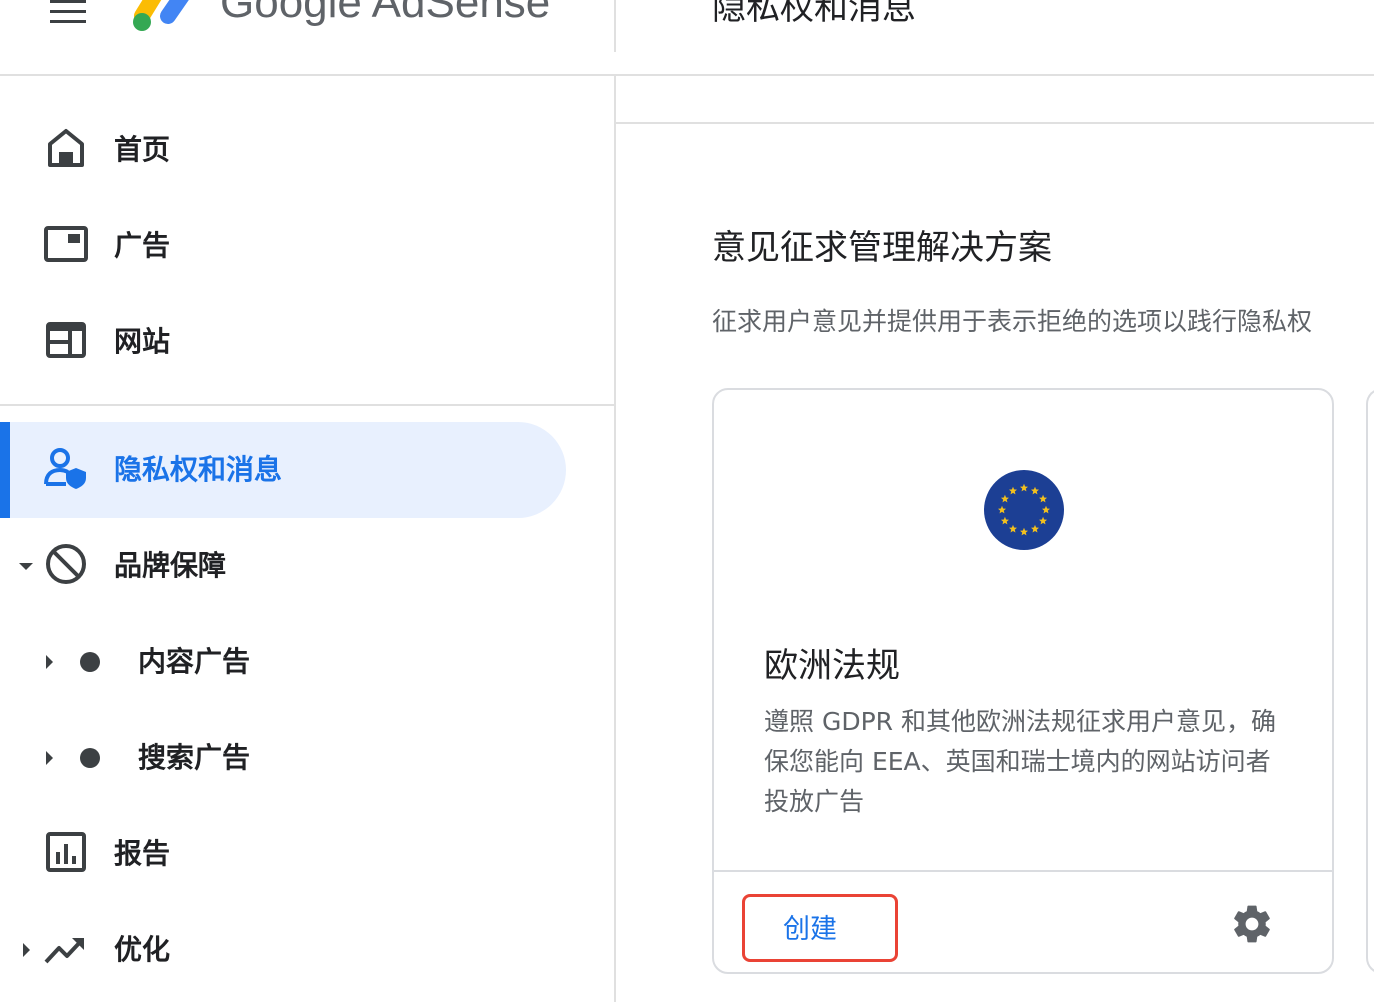 This screenshot has width=1374, height=1002. I want to click on sidebar-item-label: 内容广告, so click(194, 661).